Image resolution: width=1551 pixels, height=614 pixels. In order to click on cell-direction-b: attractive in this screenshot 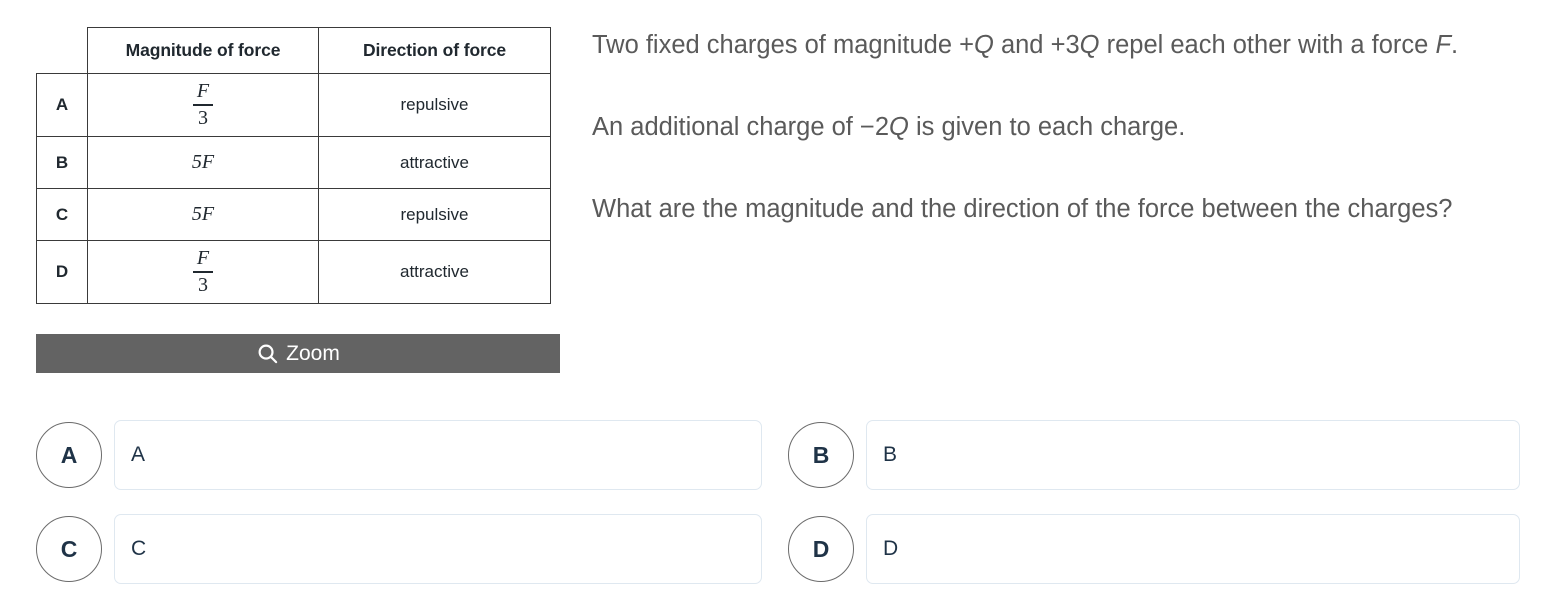, I will do `click(434, 162)`.